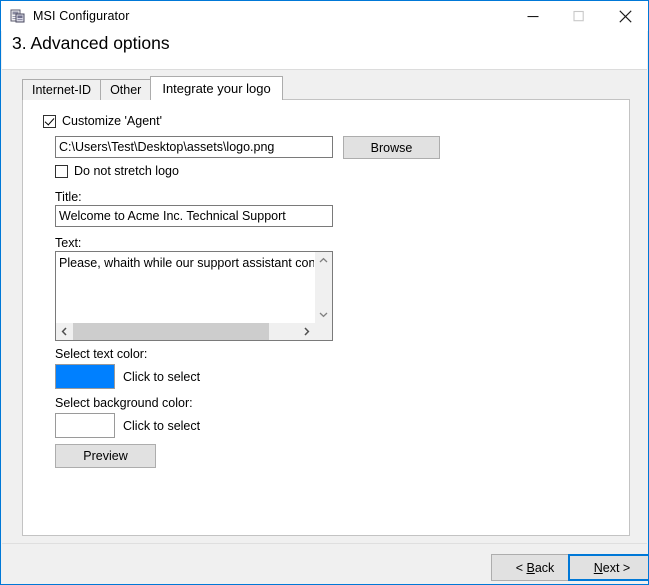 This screenshot has width=649, height=585. Describe the element at coordinates (68, 197) in the screenshot. I see `title-field-label: Title:` at that location.